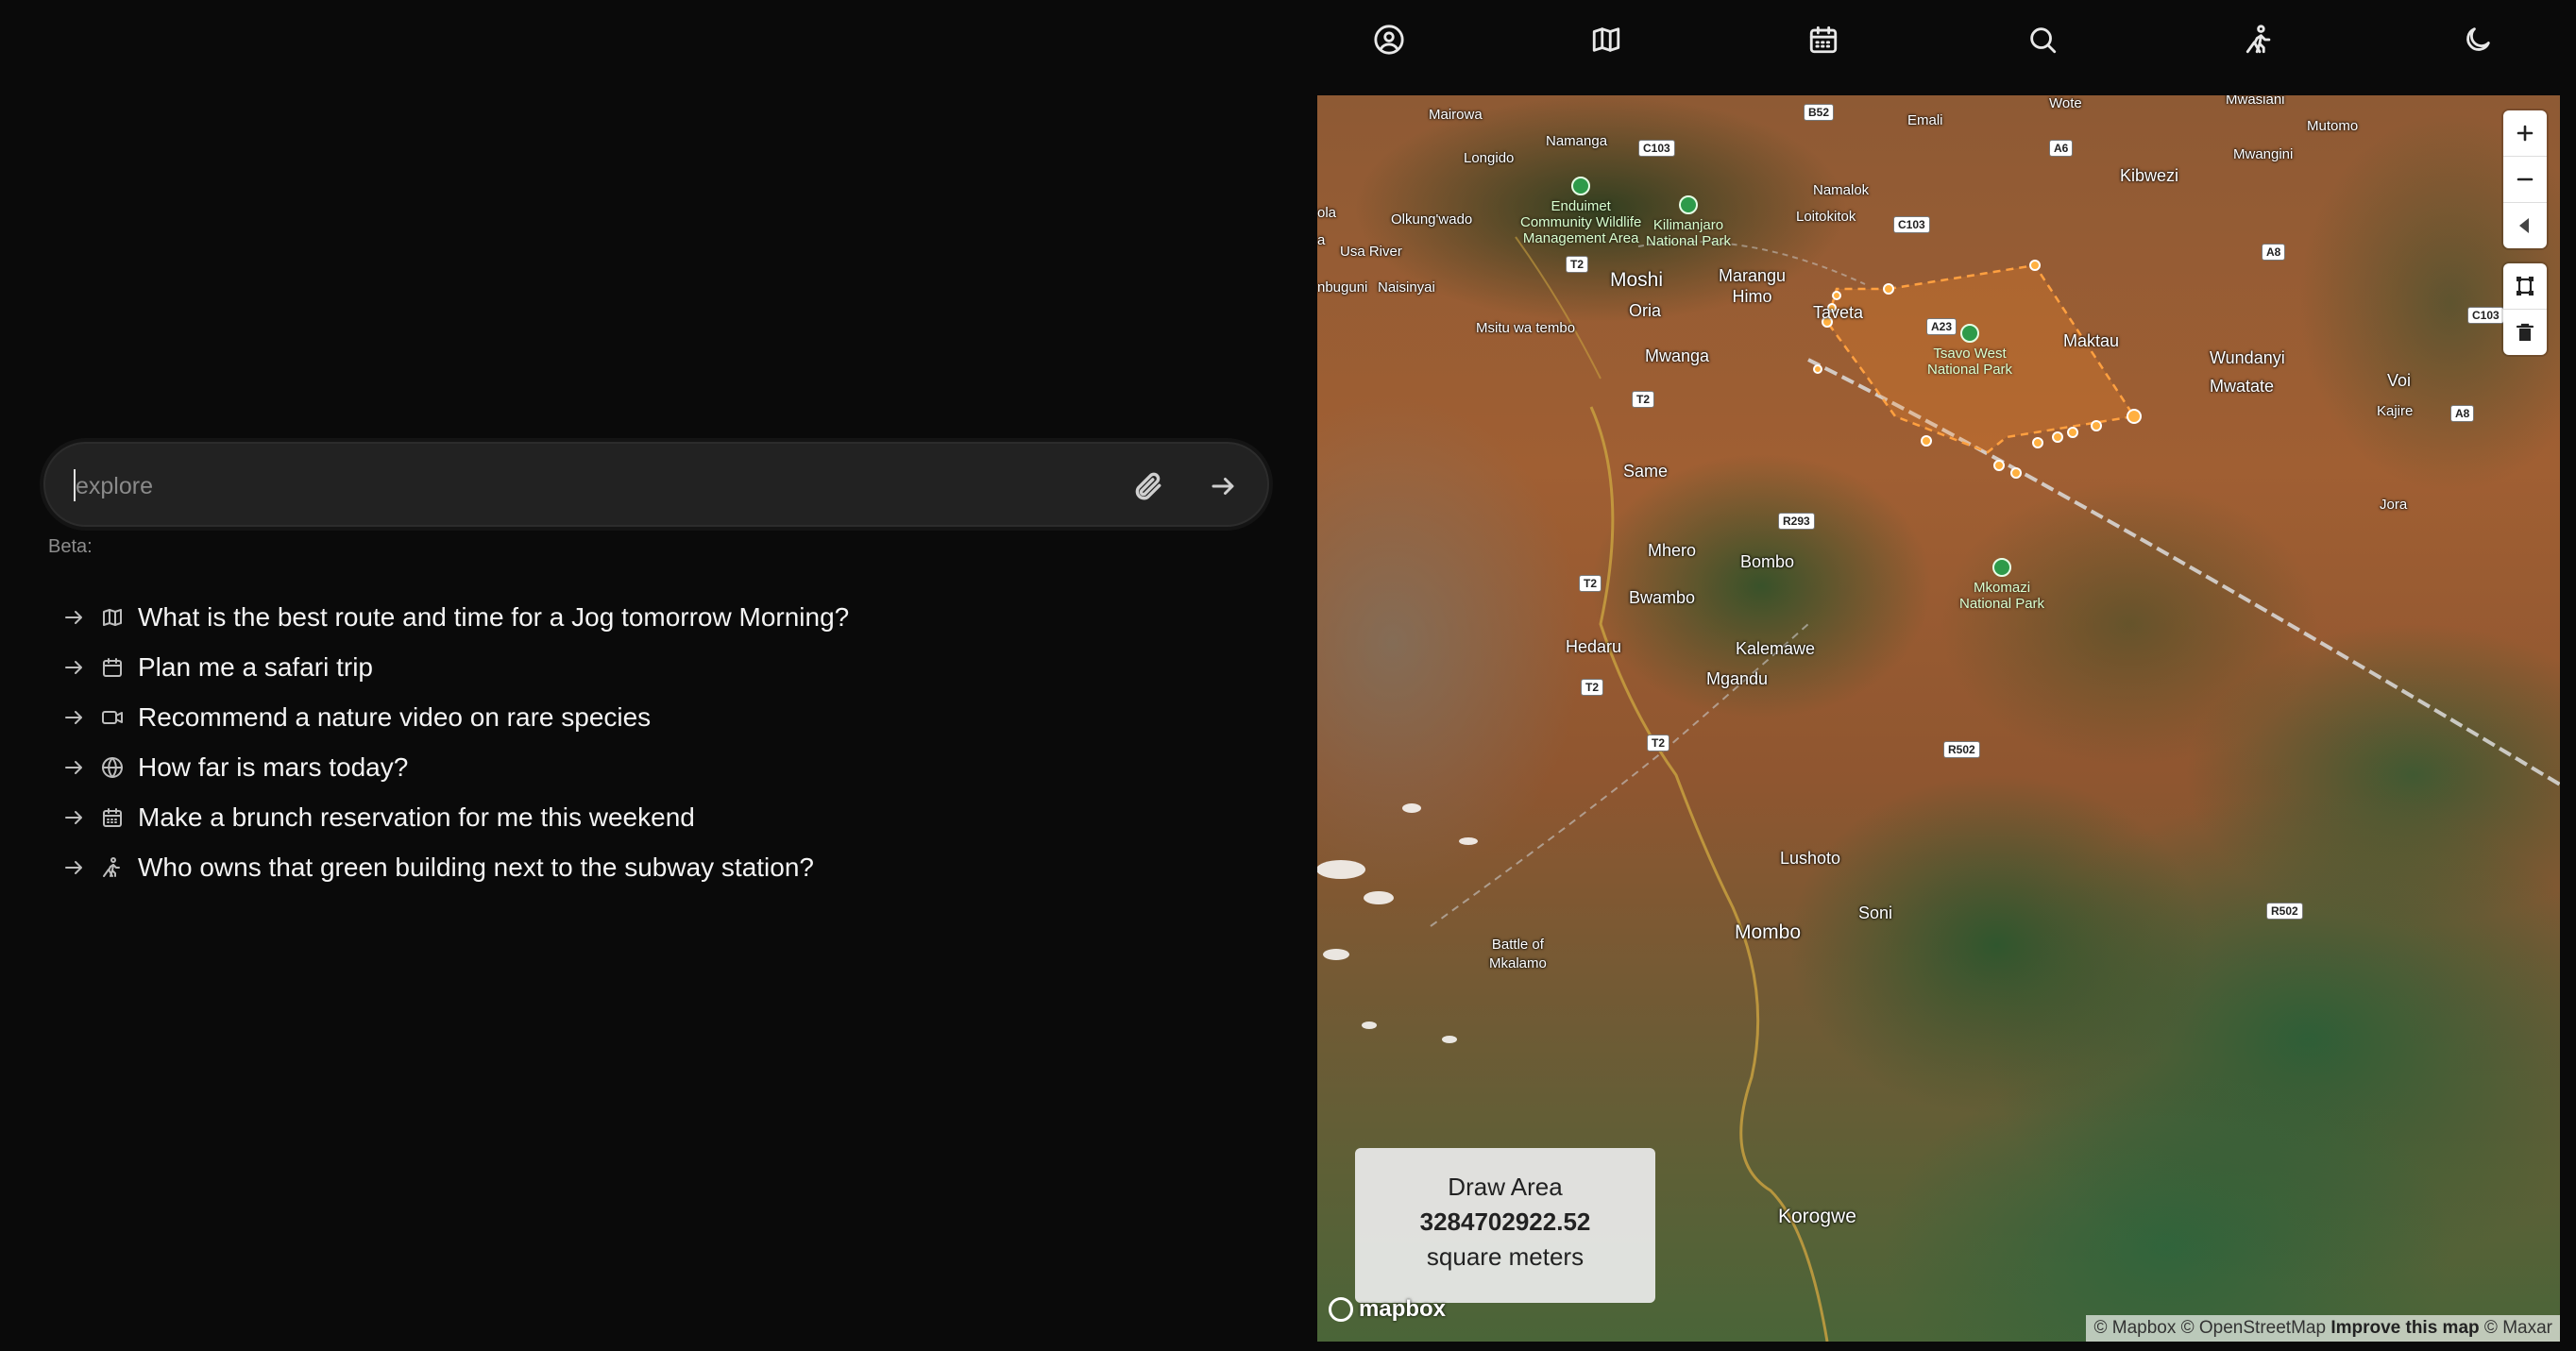  What do you see at coordinates (112, 717) in the screenshot?
I see `video-icon` at bounding box center [112, 717].